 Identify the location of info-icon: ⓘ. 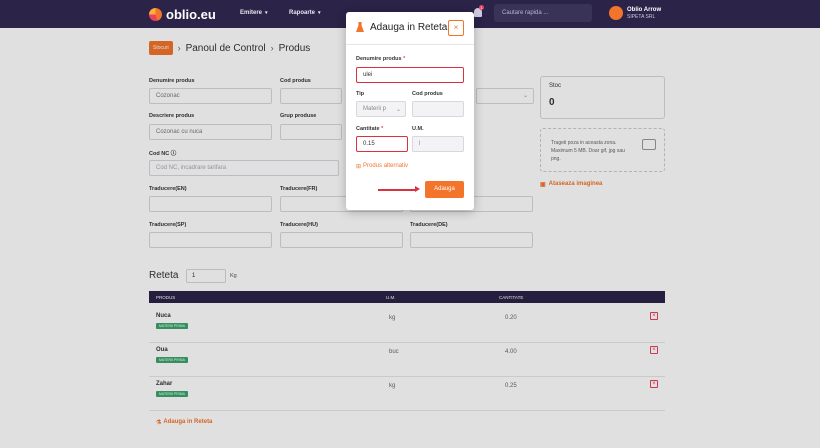
(173, 154).